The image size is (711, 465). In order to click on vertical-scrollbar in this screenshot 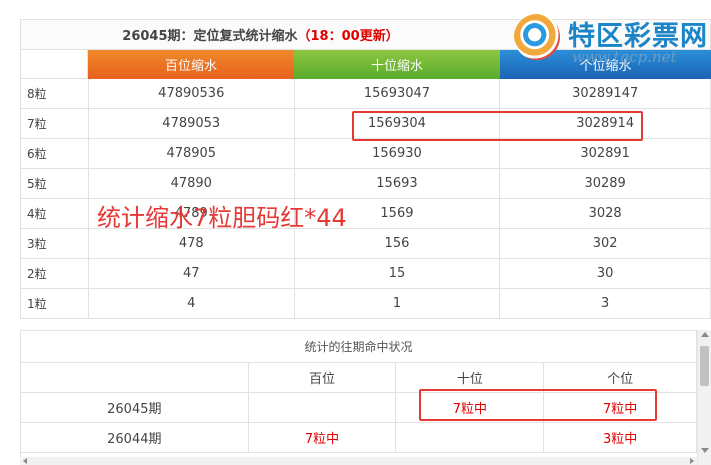, I will do `click(704, 397)`.